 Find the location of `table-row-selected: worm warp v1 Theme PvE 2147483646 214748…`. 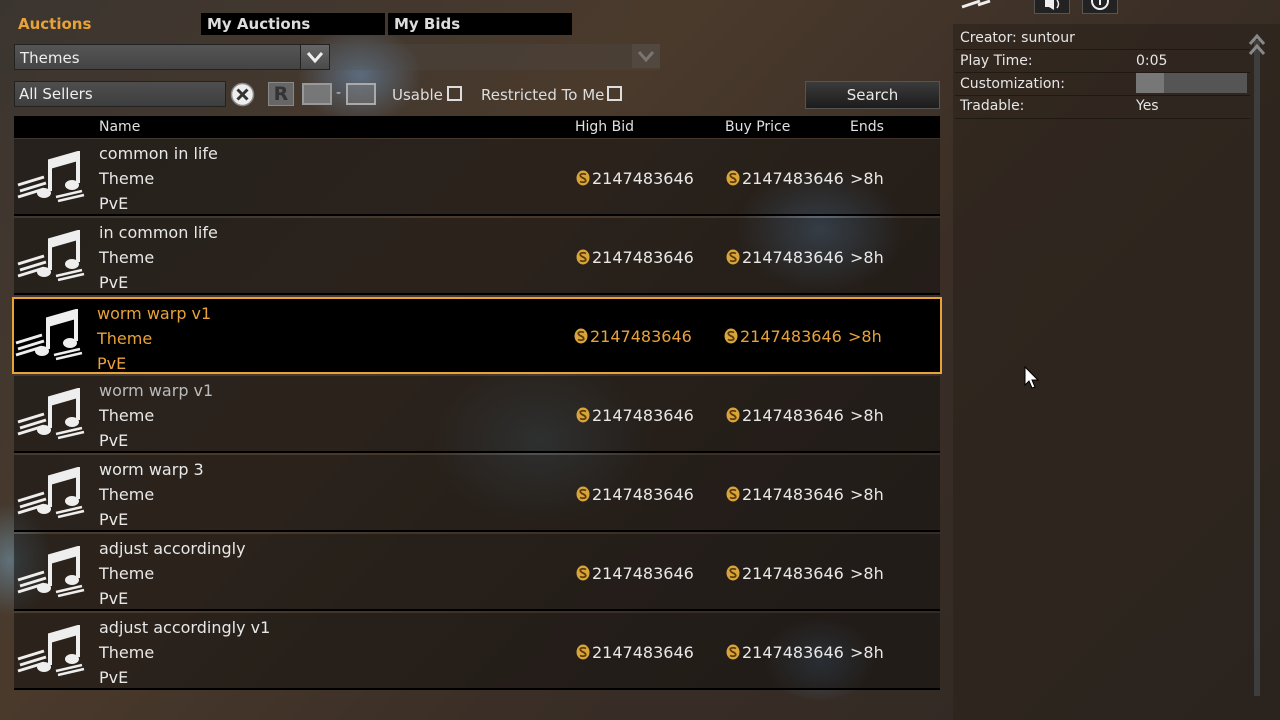

table-row-selected: worm warp v1 Theme PvE 2147483646 214748… is located at coordinates (477, 335).